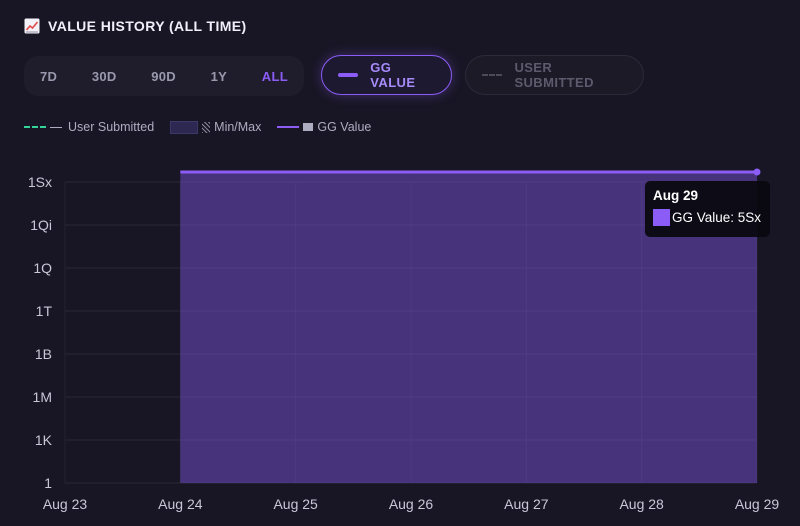 This screenshot has width=800, height=526. I want to click on x-tick-label: Aug 27, so click(526, 504).